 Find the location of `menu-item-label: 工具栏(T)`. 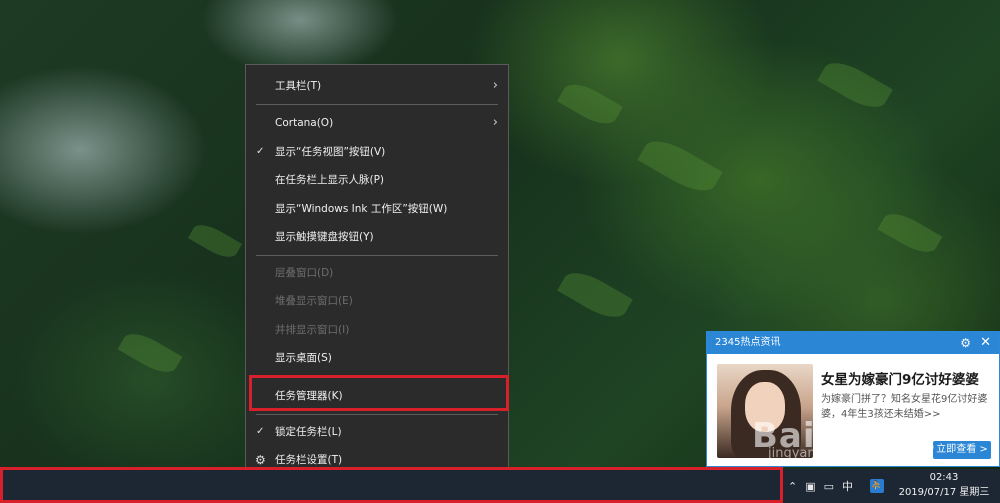

menu-item-label: 工具栏(T) is located at coordinates (298, 86).